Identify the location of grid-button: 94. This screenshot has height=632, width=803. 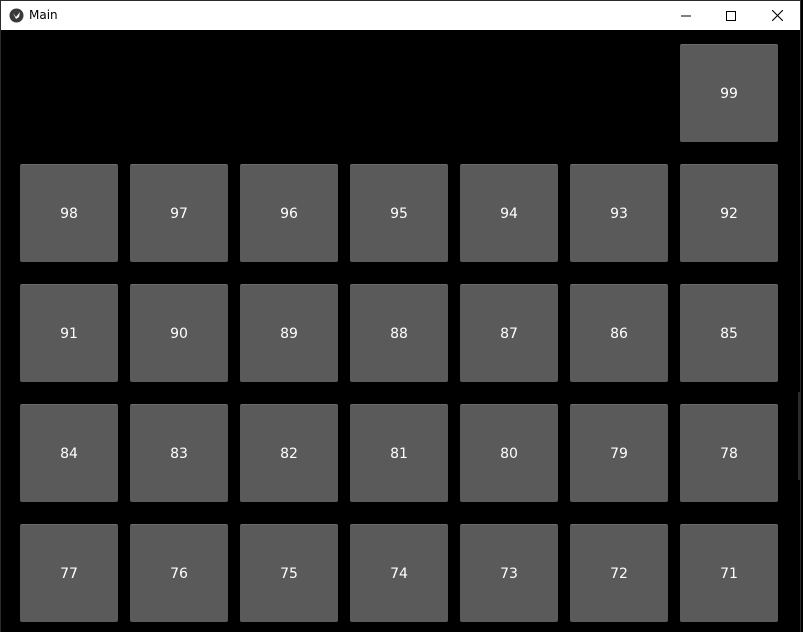
(509, 213).